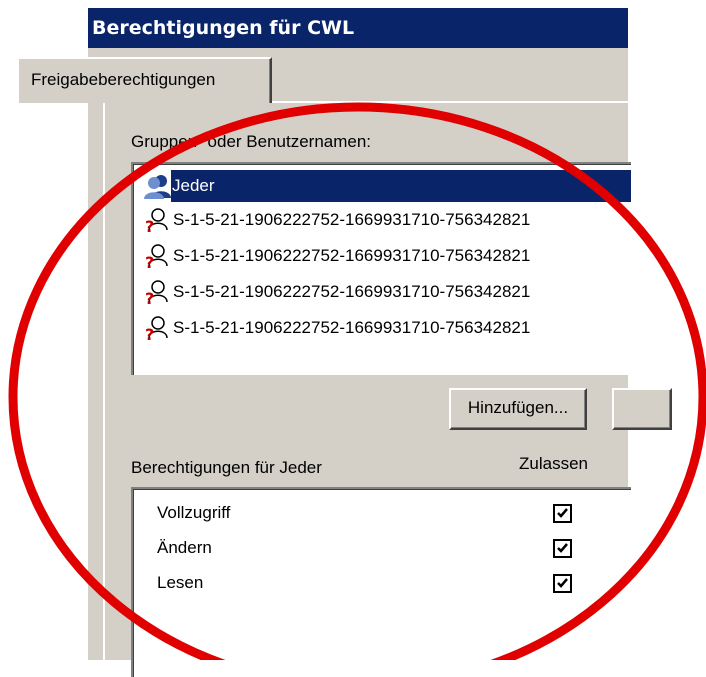 This screenshot has width=706, height=677. I want to click on allow-checkbox-read, so click(562, 583).